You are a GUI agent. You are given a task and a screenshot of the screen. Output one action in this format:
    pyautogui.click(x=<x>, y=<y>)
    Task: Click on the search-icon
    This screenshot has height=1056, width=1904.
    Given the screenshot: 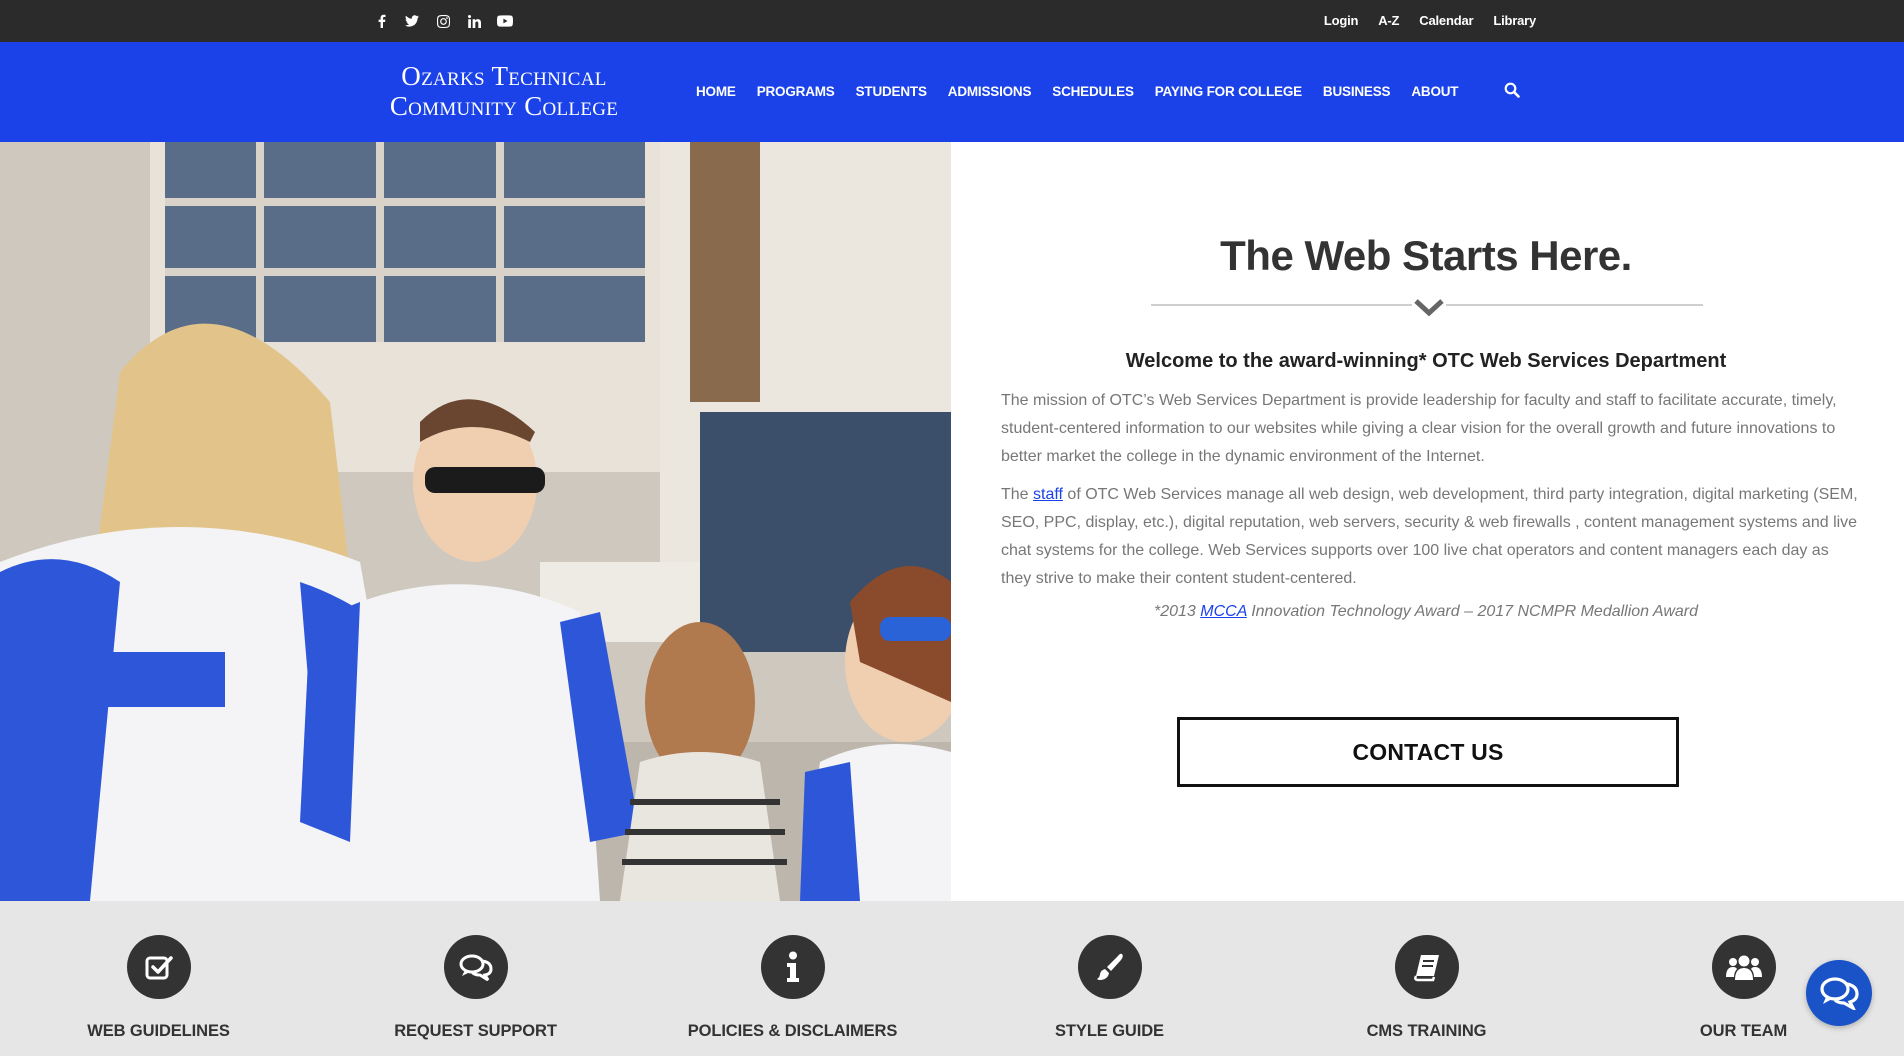 What is the action you would take?
    pyautogui.click(x=1514, y=92)
    